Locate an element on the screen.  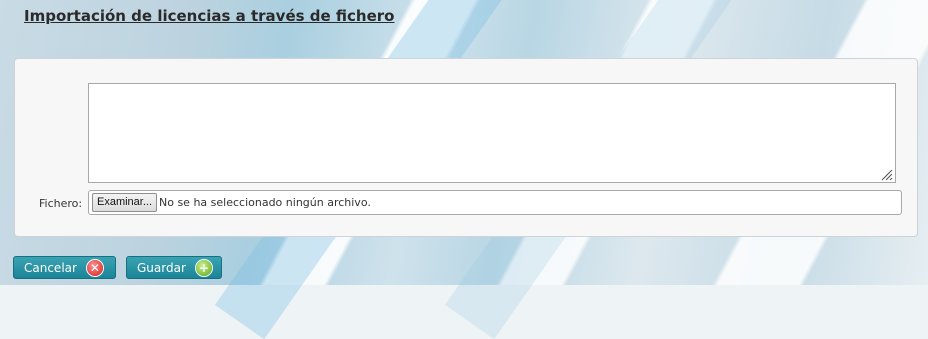
save-button-label: Guardar is located at coordinates (161, 267).